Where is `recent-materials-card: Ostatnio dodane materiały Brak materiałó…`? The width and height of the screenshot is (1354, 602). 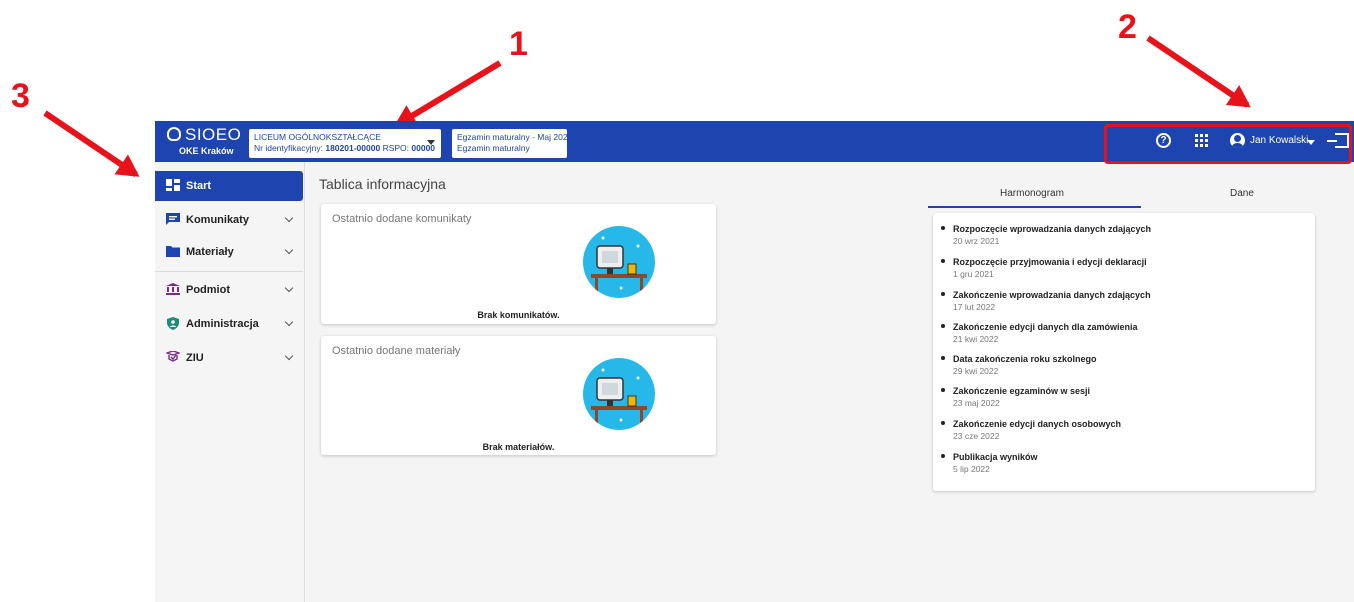 recent-materials-card: Ostatnio dodane materiały Brak materiałó… is located at coordinates (518, 395).